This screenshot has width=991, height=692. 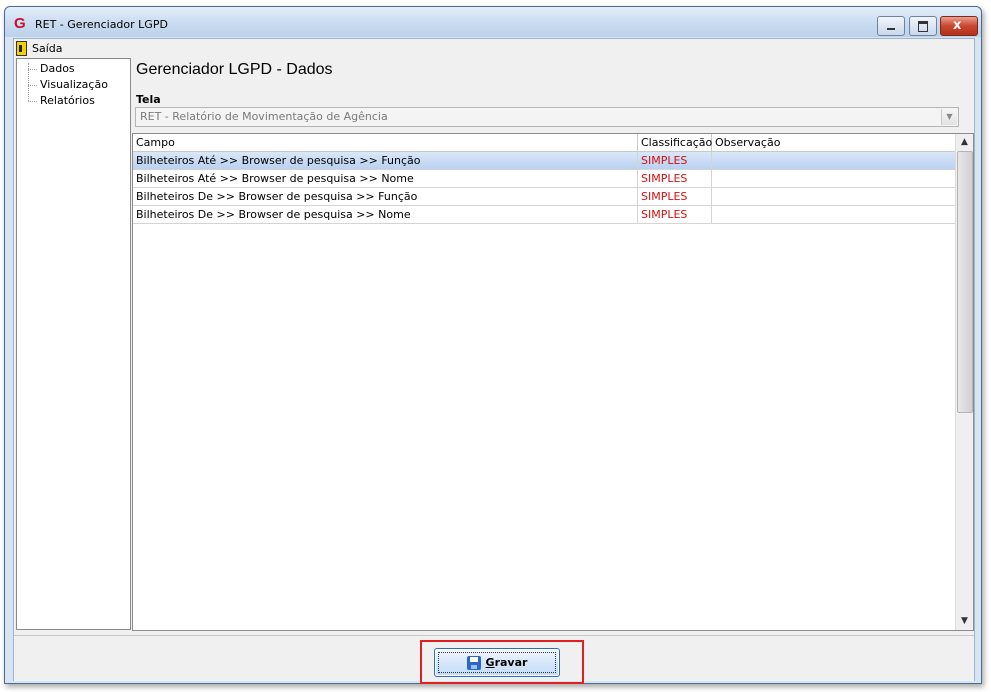 I want to click on save-button: Gravar, so click(x=497, y=662).